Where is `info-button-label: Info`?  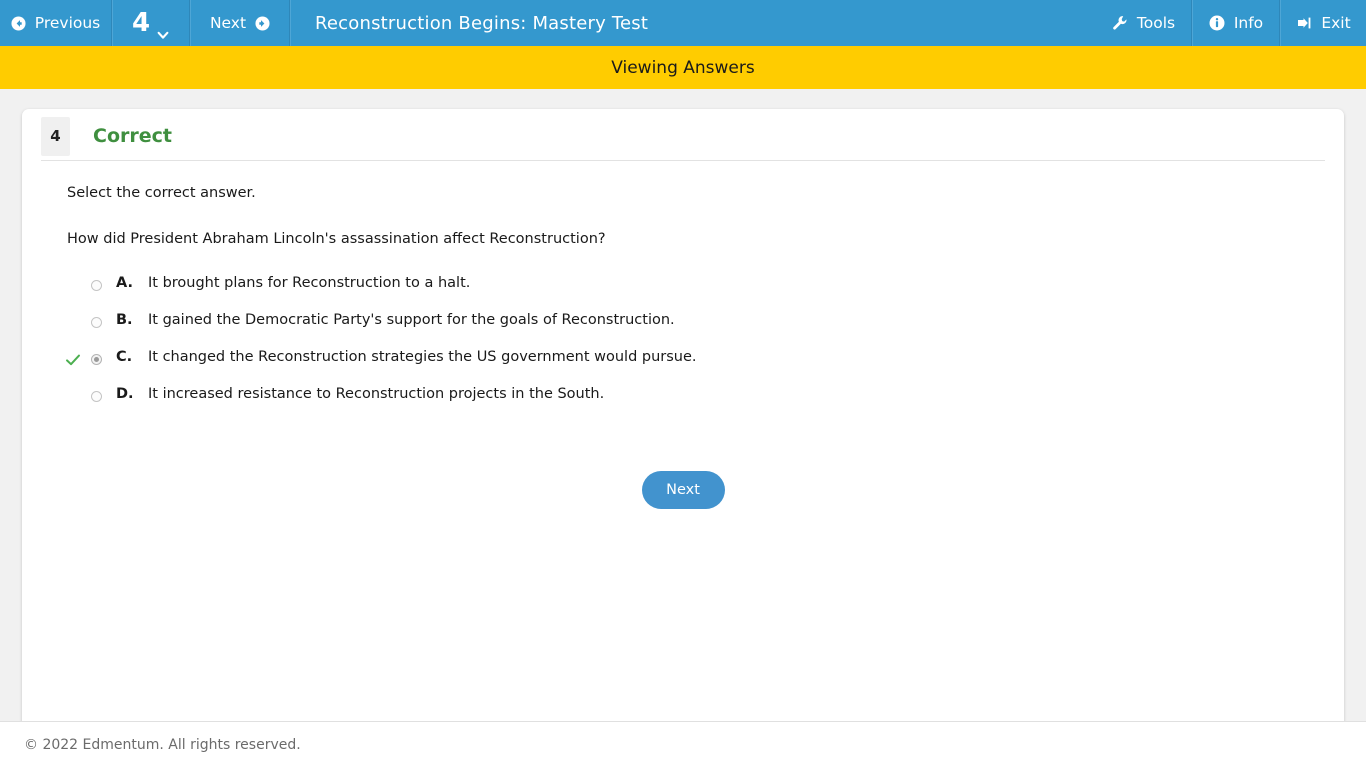 info-button-label: Info is located at coordinates (1248, 23).